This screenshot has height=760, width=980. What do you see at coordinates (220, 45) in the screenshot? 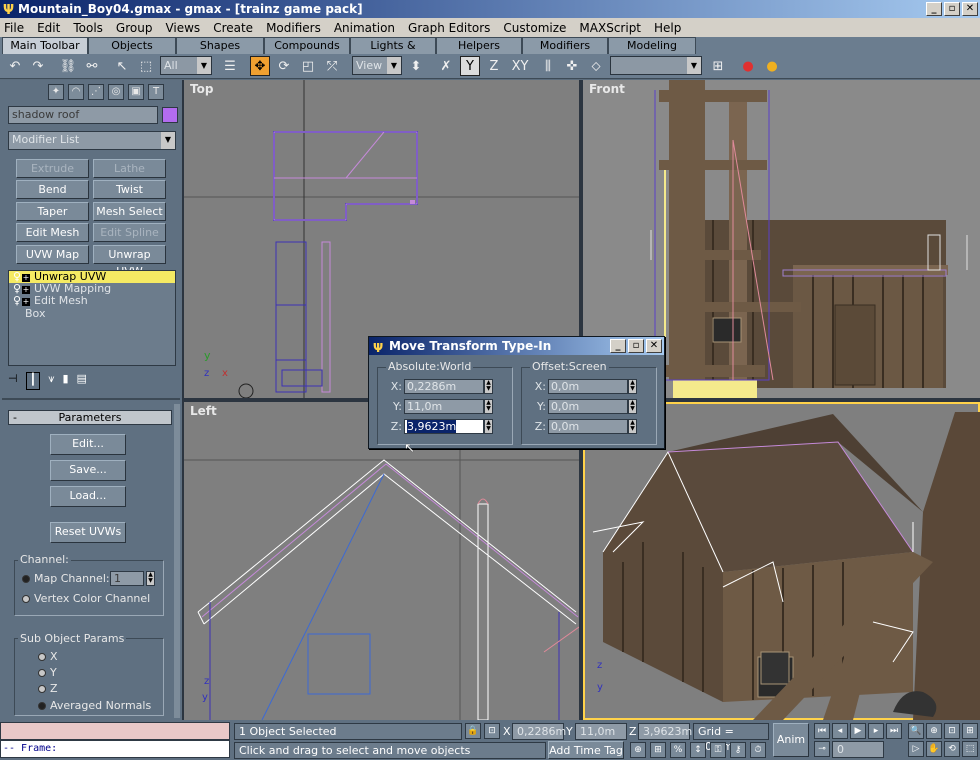
I see `tab-shapes: Shapes` at bounding box center [220, 45].